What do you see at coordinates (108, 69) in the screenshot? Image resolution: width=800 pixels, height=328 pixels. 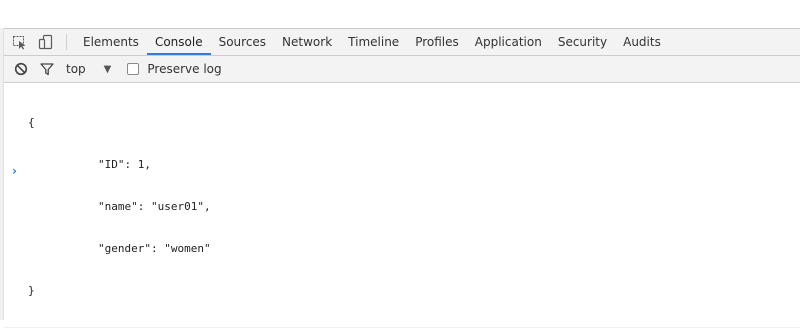 I see `dropdown-arrow-icon: ▼` at bounding box center [108, 69].